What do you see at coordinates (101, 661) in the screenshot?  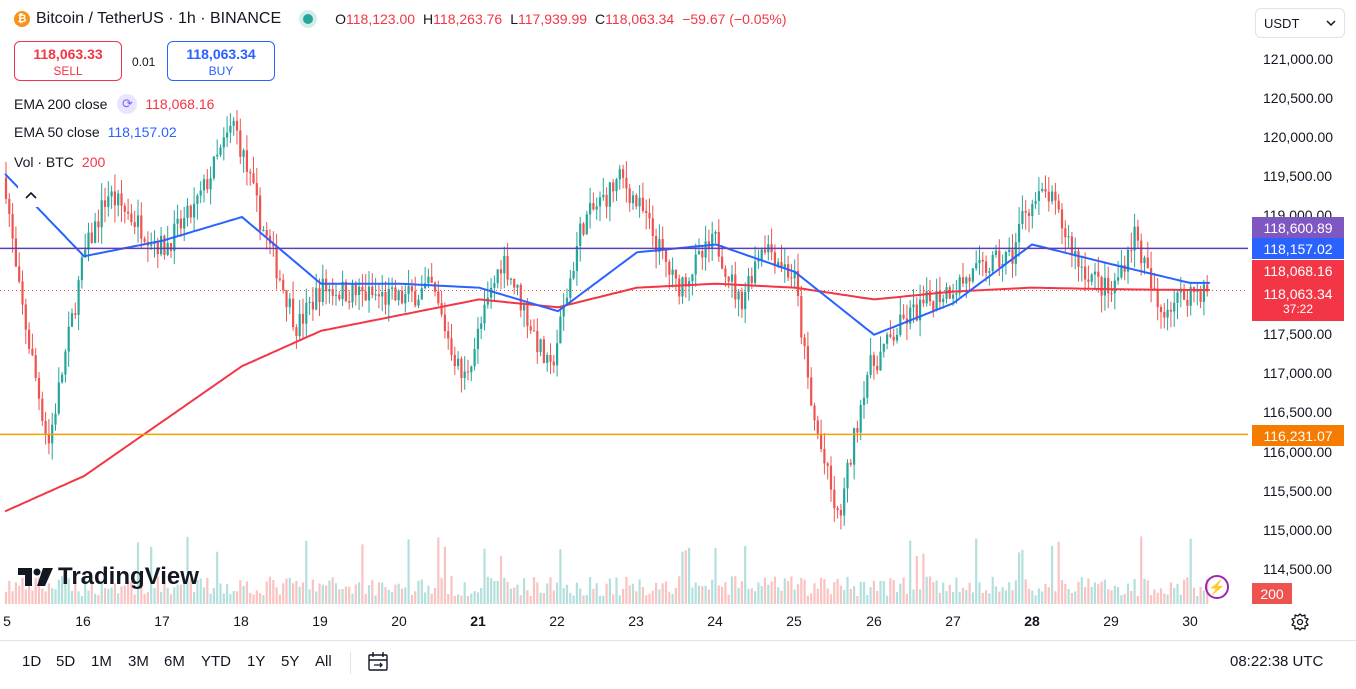 I see `range-1m-button: 1M` at bounding box center [101, 661].